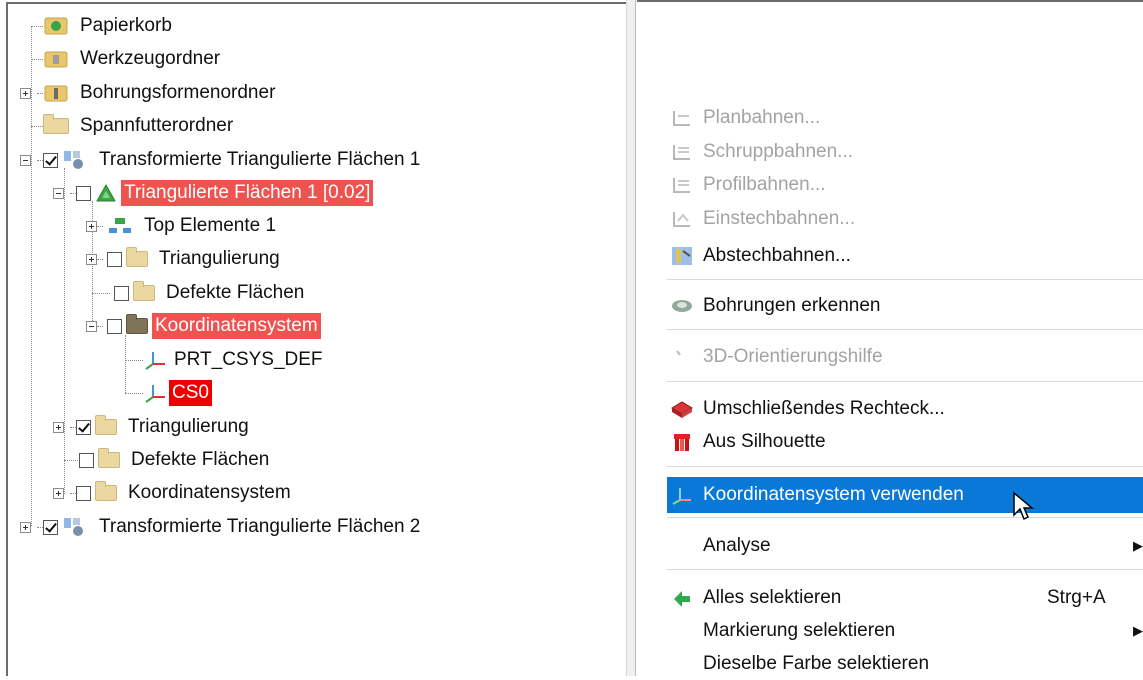 The width and height of the screenshot is (1143, 680). Describe the element at coordinates (120, 226) in the screenshot. I see `top-elements-icon` at that location.